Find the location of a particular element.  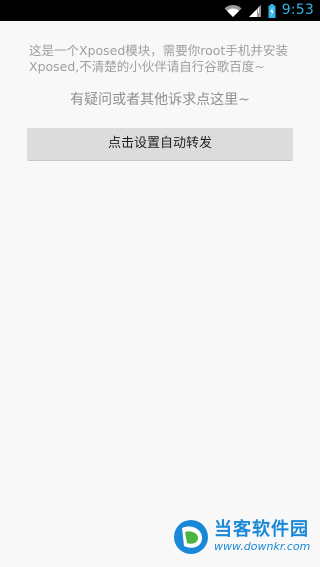

status-time: 9:53 is located at coordinates (297, 10).